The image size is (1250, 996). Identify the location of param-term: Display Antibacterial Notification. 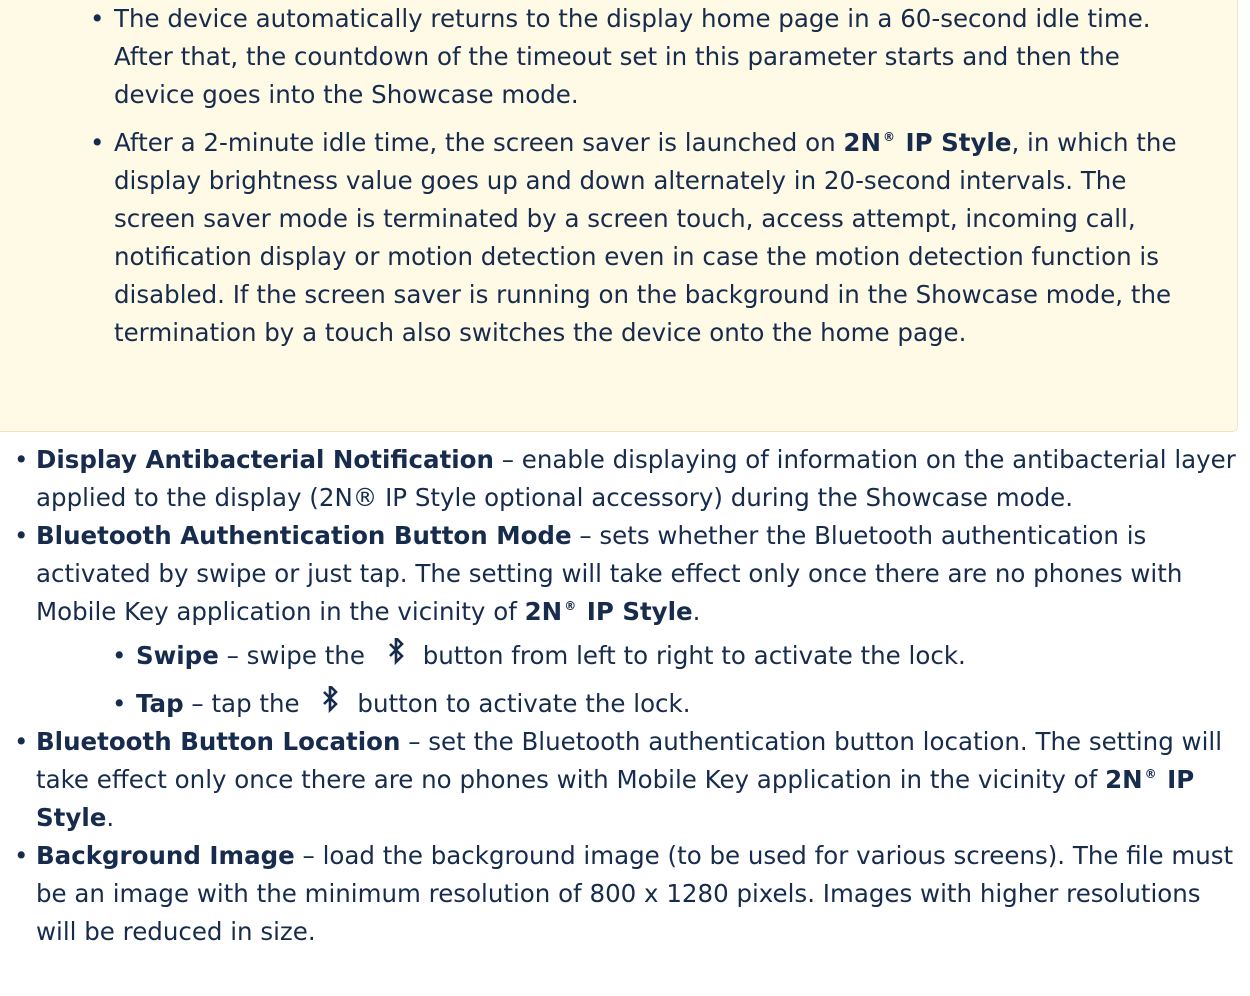
(265, 459).